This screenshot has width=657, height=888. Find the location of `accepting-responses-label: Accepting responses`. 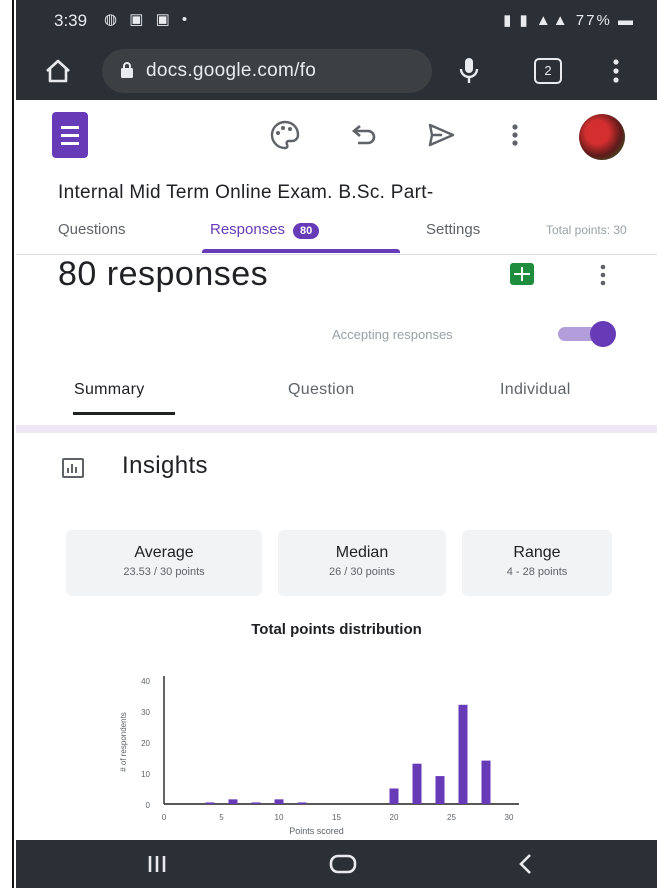

accepting-responses-label: Accepting responses is located at coordinates (392, 334).